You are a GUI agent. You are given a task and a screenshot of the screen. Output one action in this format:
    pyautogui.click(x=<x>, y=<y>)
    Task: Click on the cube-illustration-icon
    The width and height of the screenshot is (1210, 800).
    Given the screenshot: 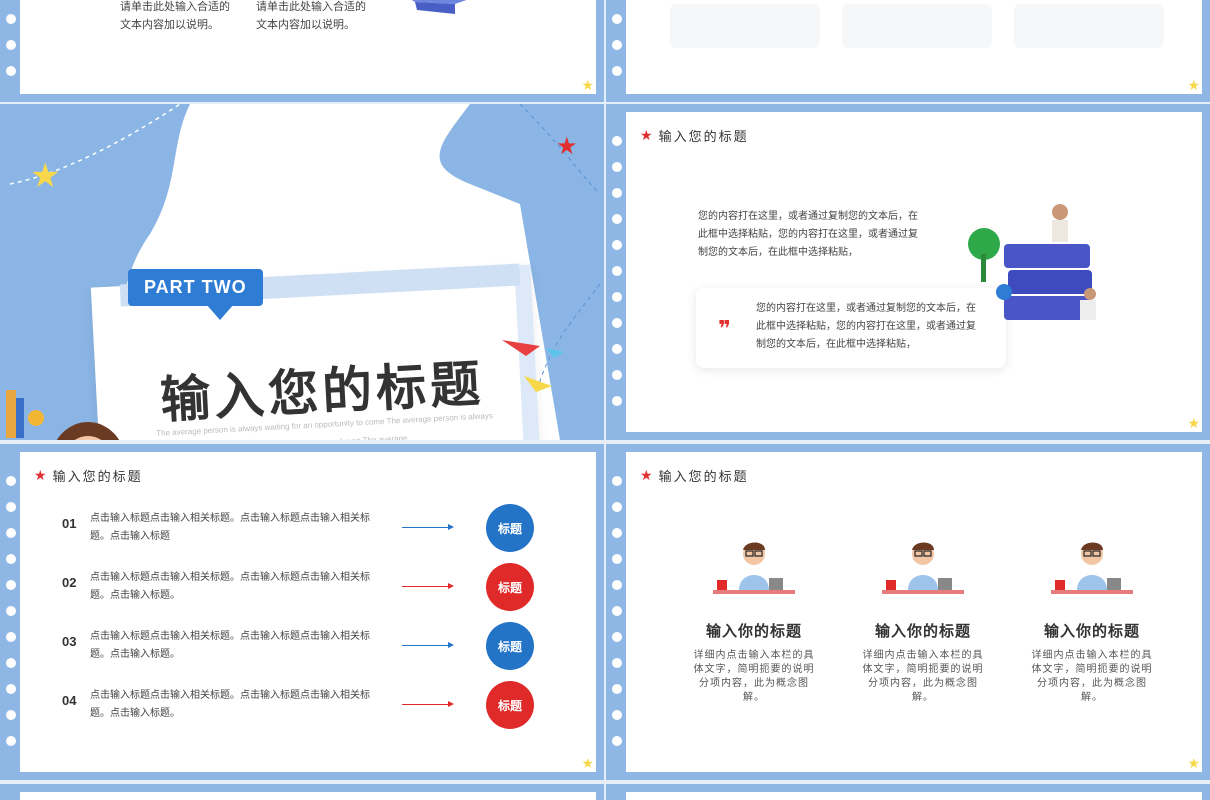 What is the action you would take?
    pyautogui.click(x=439, y=7)
    